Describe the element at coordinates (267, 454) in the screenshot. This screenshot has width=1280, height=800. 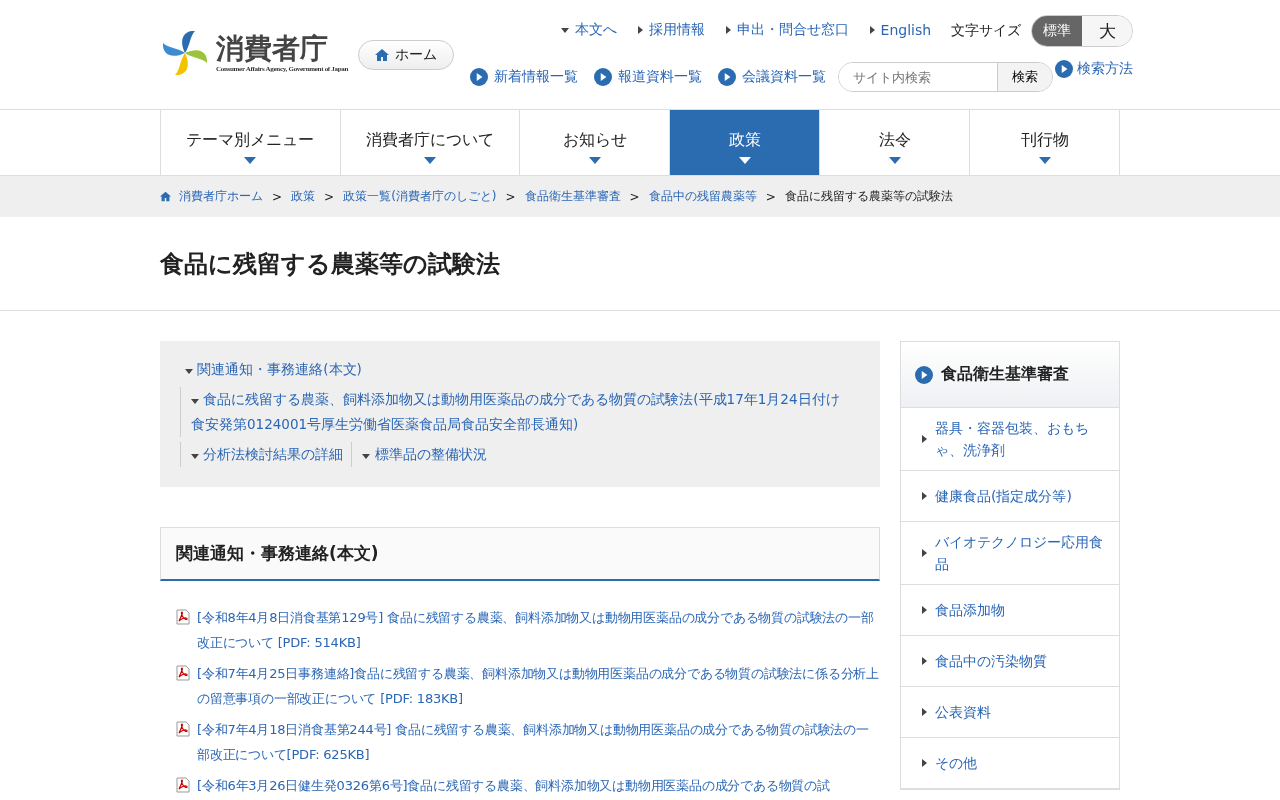
I see `toc-link: 分析法検討結果の詳細` at that location.